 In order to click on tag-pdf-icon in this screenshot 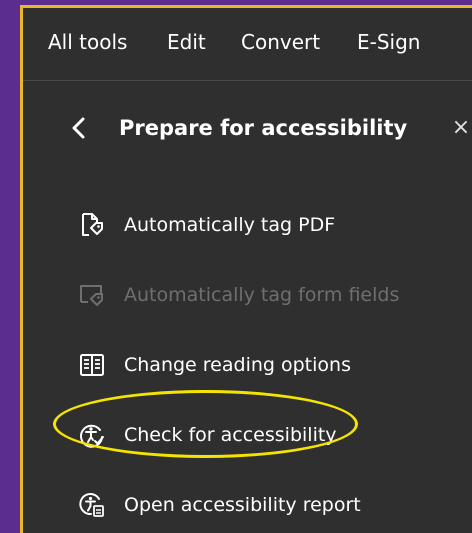, I will do `click(92, 225)`.